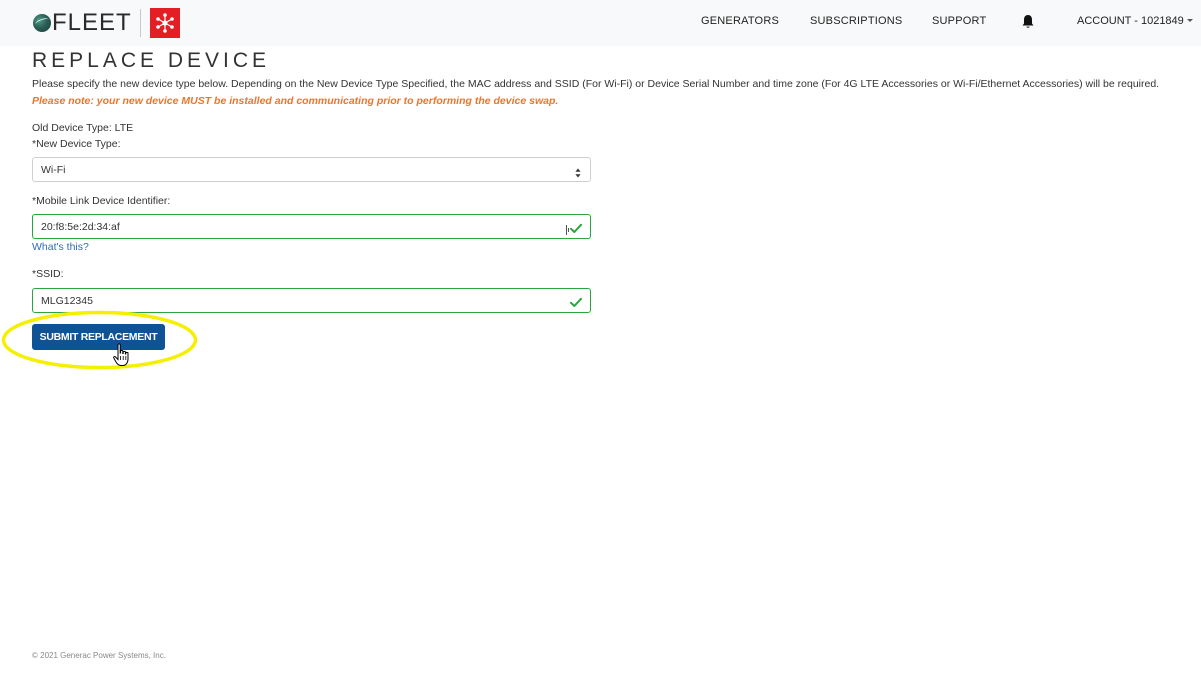  What do you see at coordinates (740, 21) in the screenshot?
I see `nav-generators: GENERATORS` at bounding box center [740, 21].